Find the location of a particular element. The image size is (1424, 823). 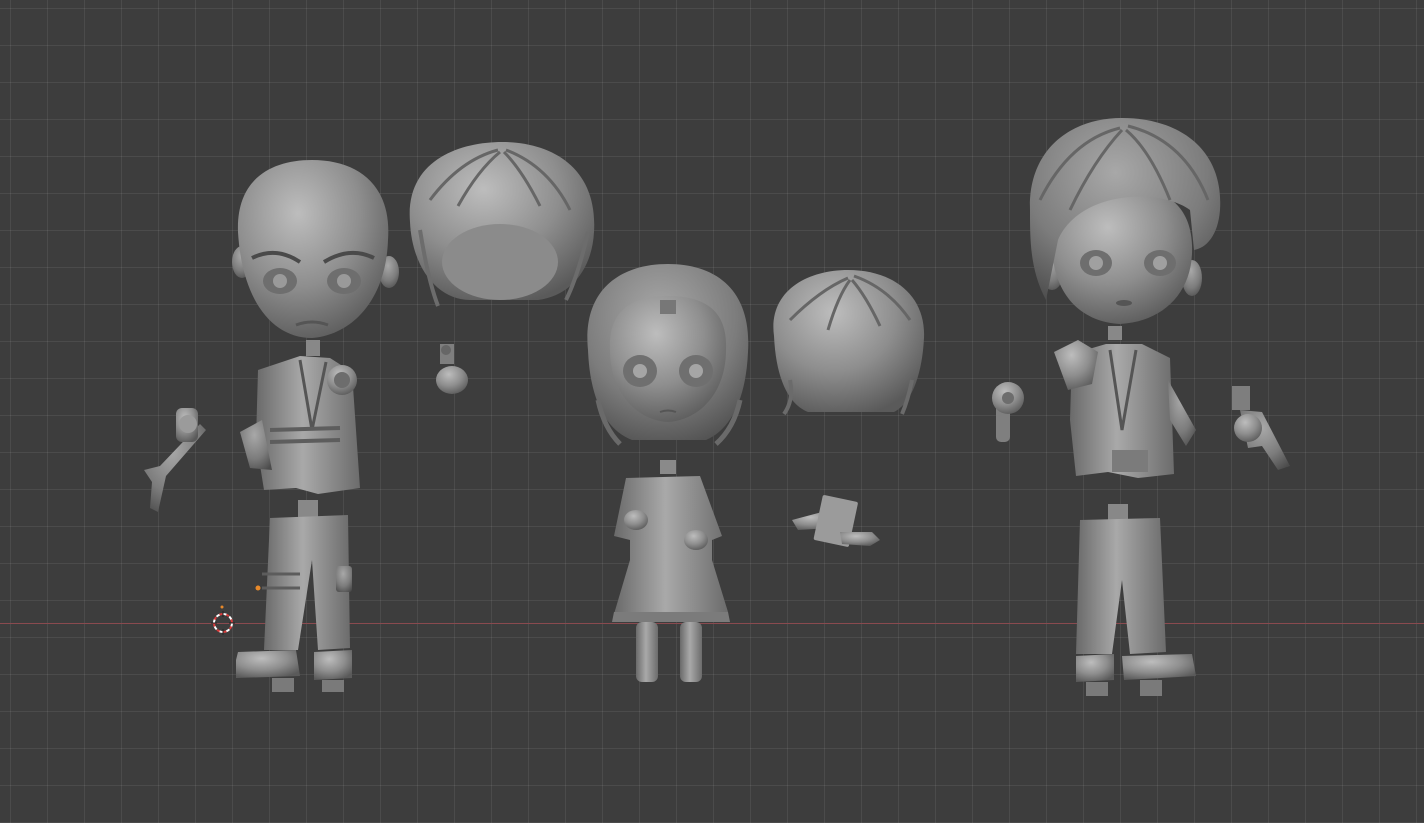

hands-holding-card is located at coordinates (836, 521).